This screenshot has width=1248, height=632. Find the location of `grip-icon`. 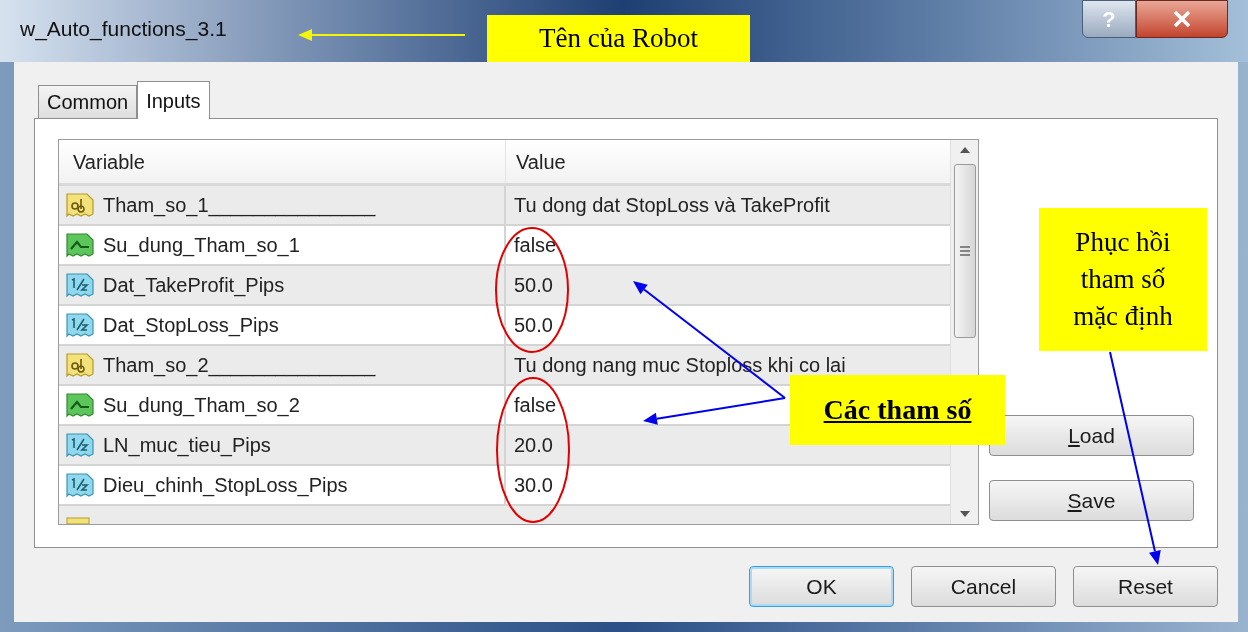

grip-icon is located at coordinates (964, 251).